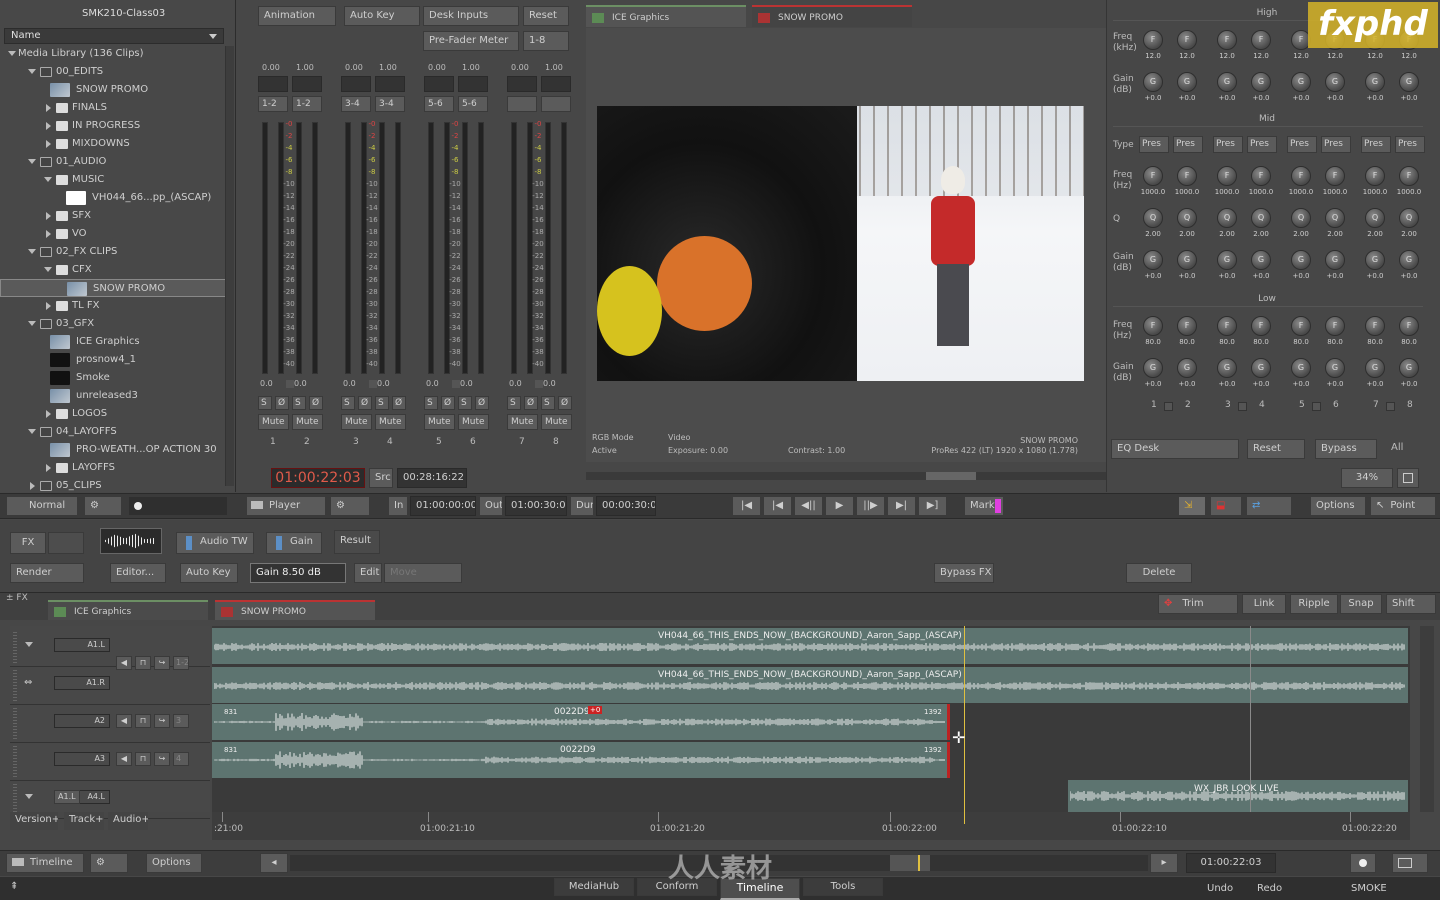  What do you see at coordinates (34, 821) in the screenshot?
I see `version-plus-button: Version+` at bounding box center [34, 821].